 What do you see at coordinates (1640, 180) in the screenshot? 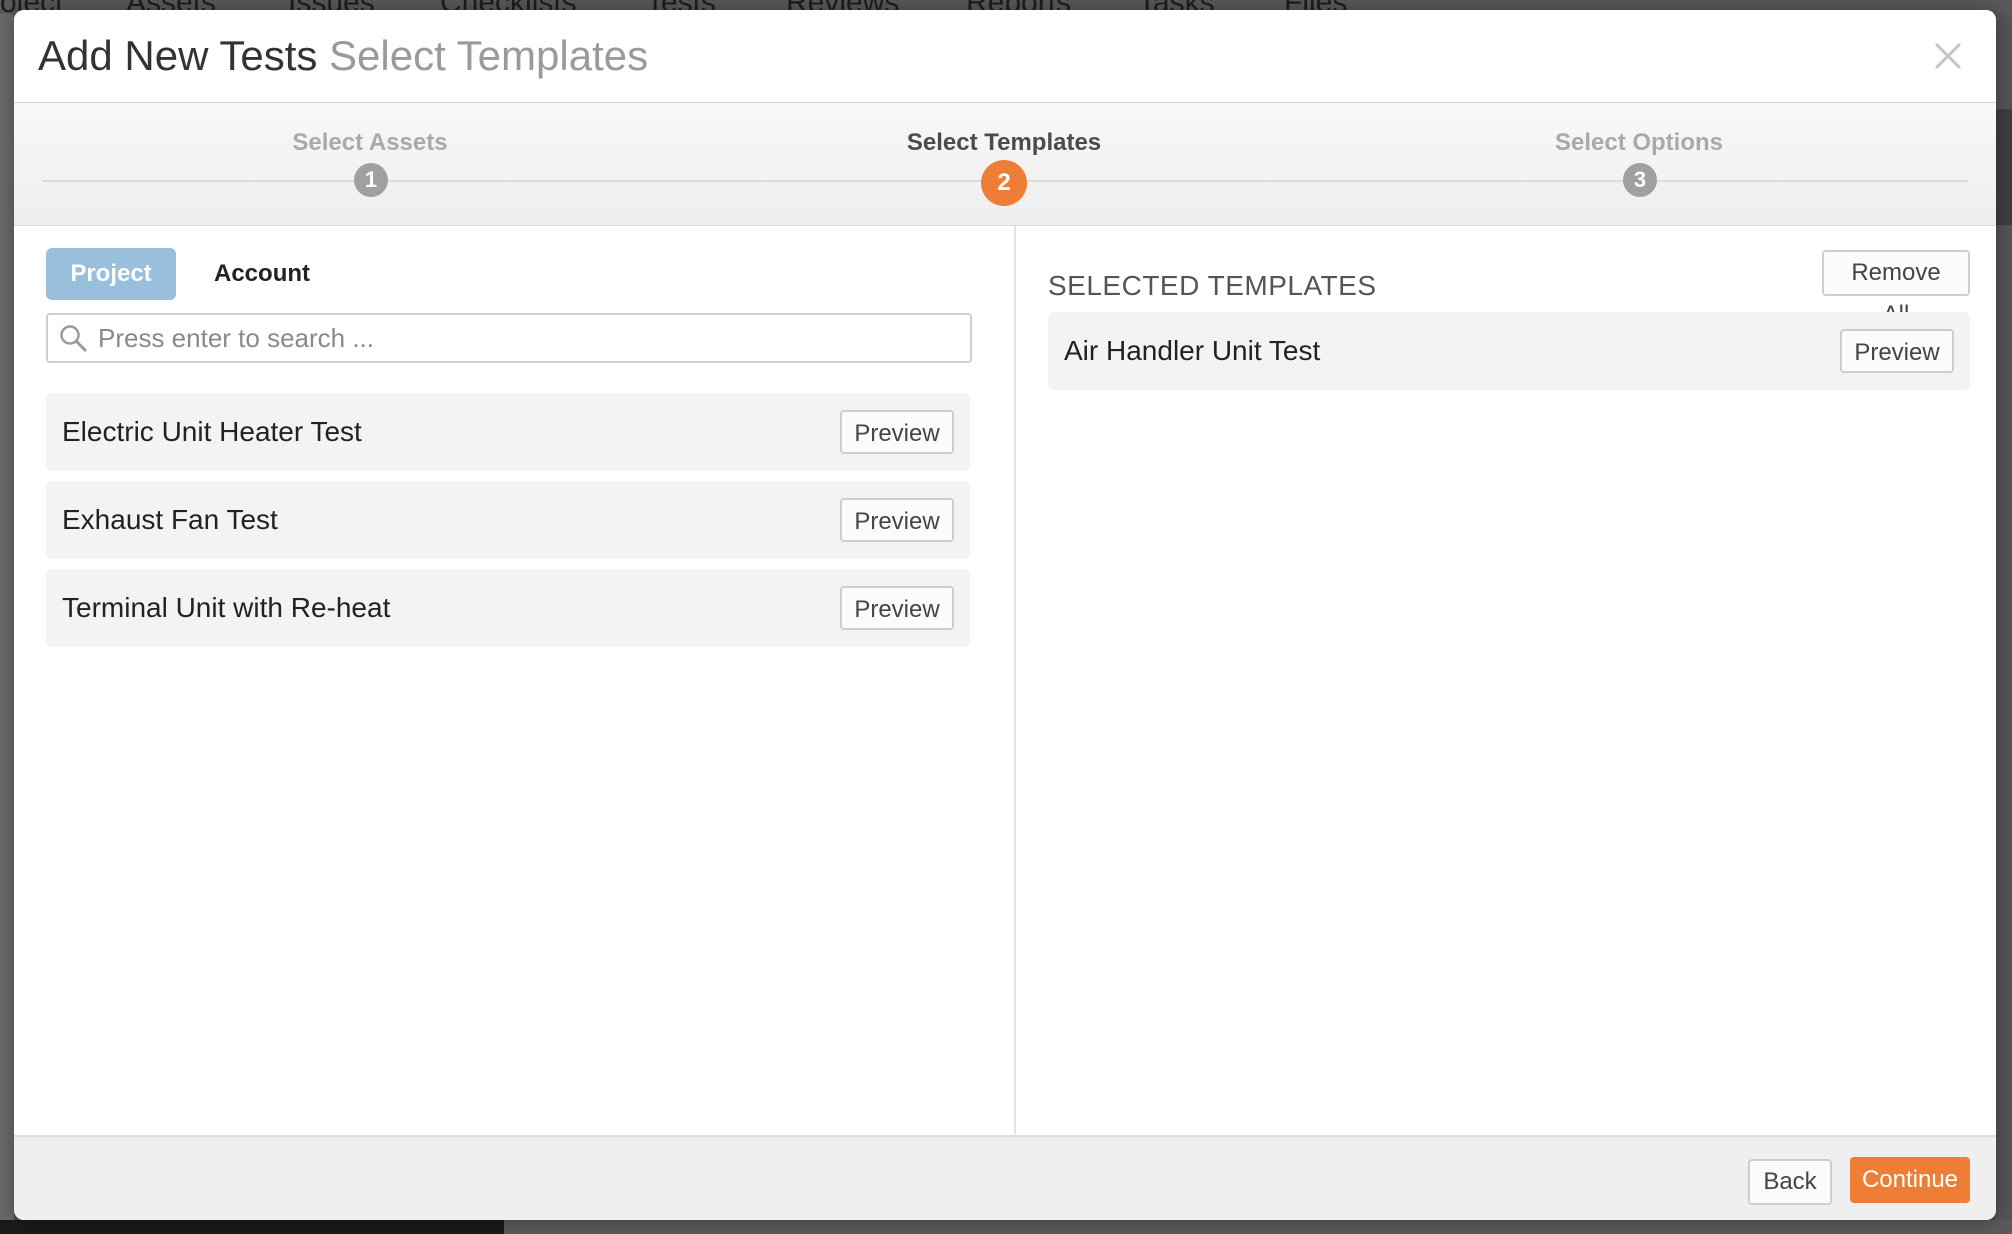
I see `step-number: 3` at bounding box center [1640, 180].